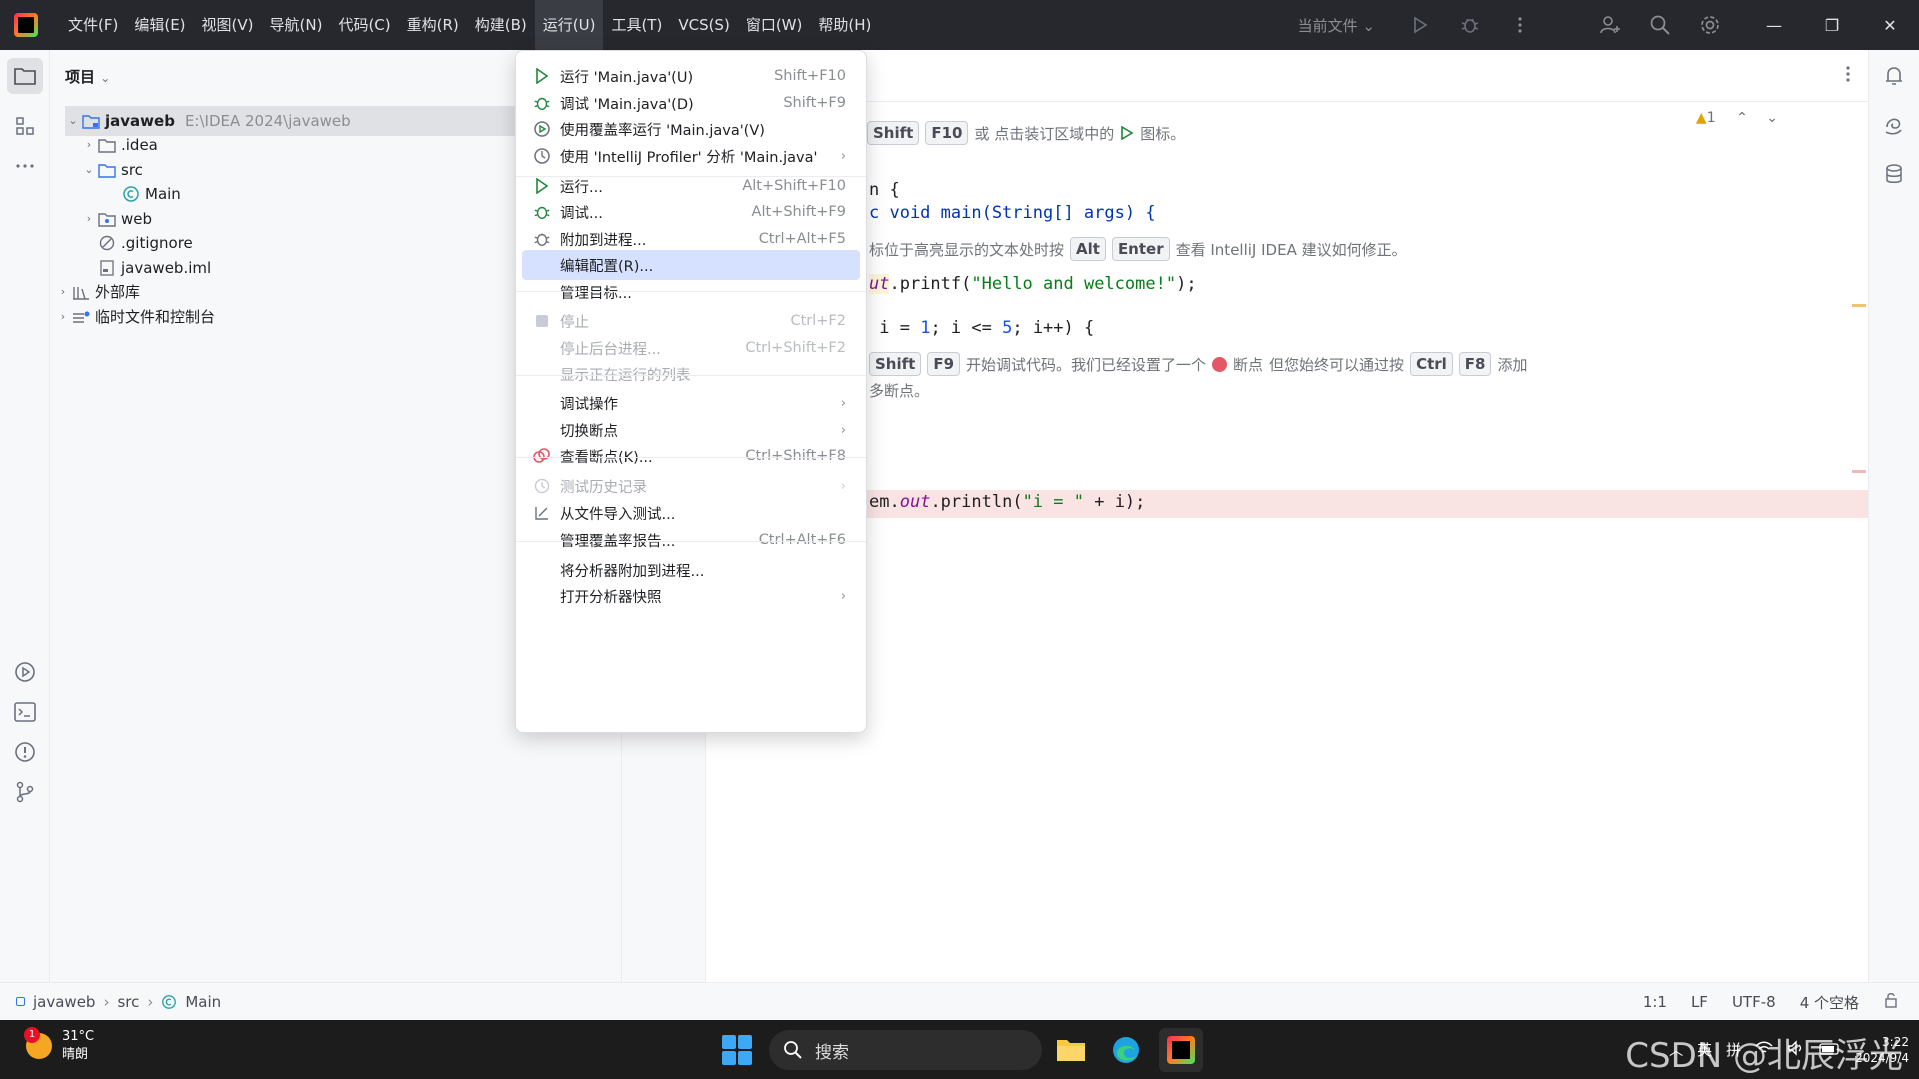  I want to click on menu-item-show-running: 显示正在运行的列表, so click(691, 374).